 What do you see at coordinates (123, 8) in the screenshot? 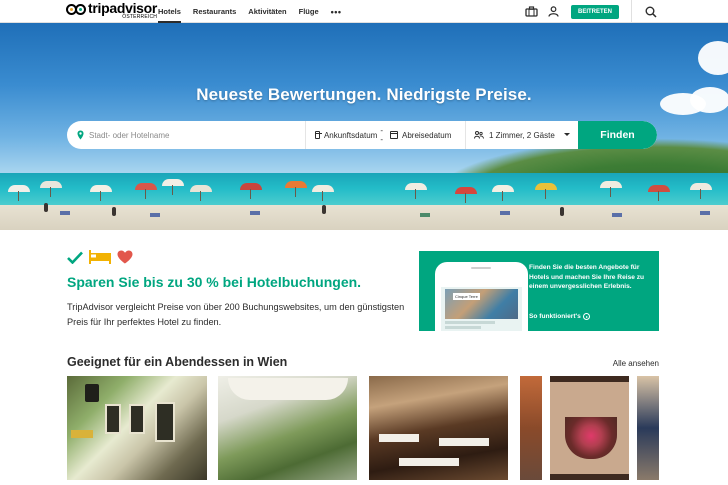
I see `logo-wordmark: tripadvisor` at bounding box center [123, 8].